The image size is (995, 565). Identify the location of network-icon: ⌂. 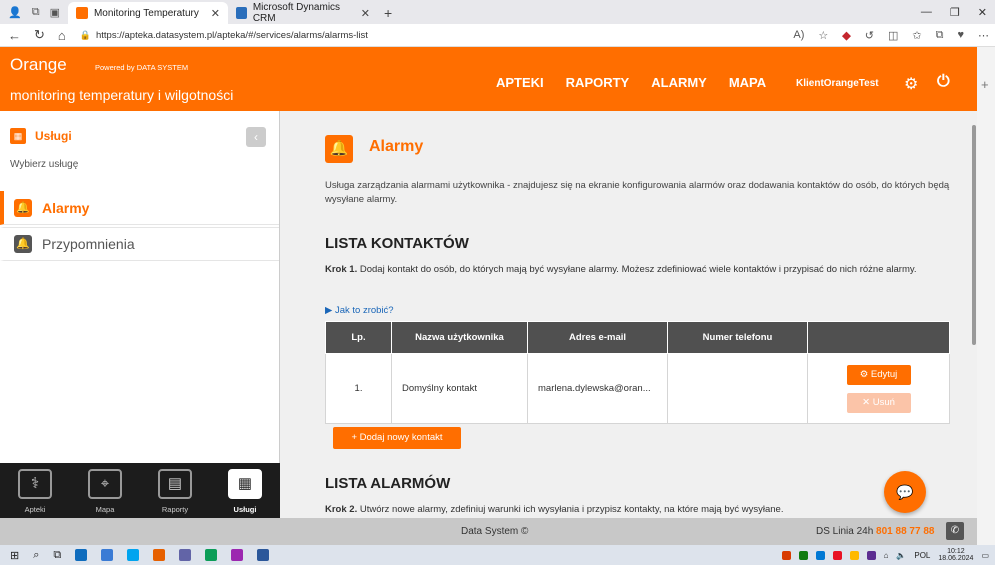
(886, 555).